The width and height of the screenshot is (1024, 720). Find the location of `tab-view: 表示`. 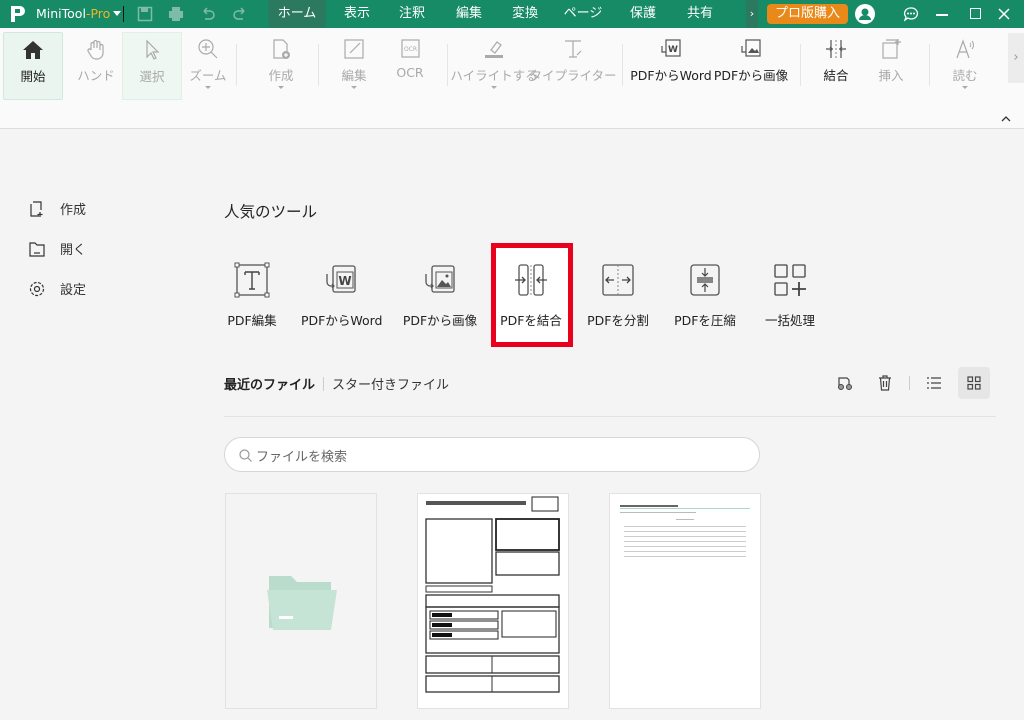

tab-view: 表示 is located at coordinates (357, 14).